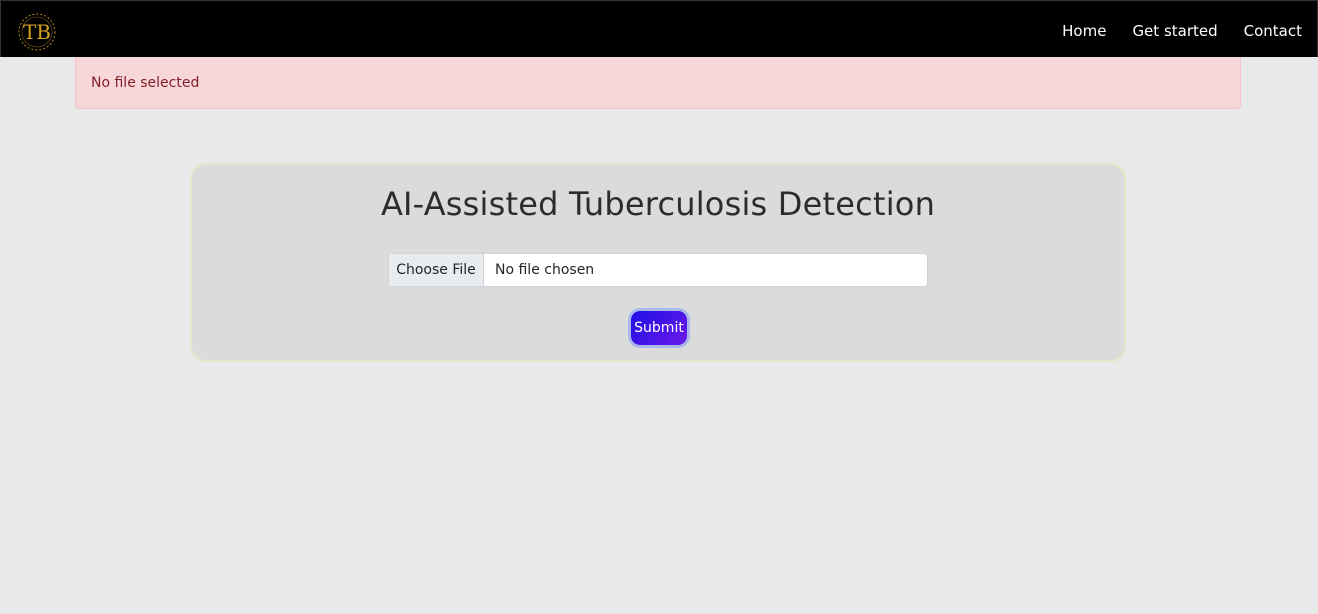  I want to click on nav-link-home: Home, so click(1084, 30).